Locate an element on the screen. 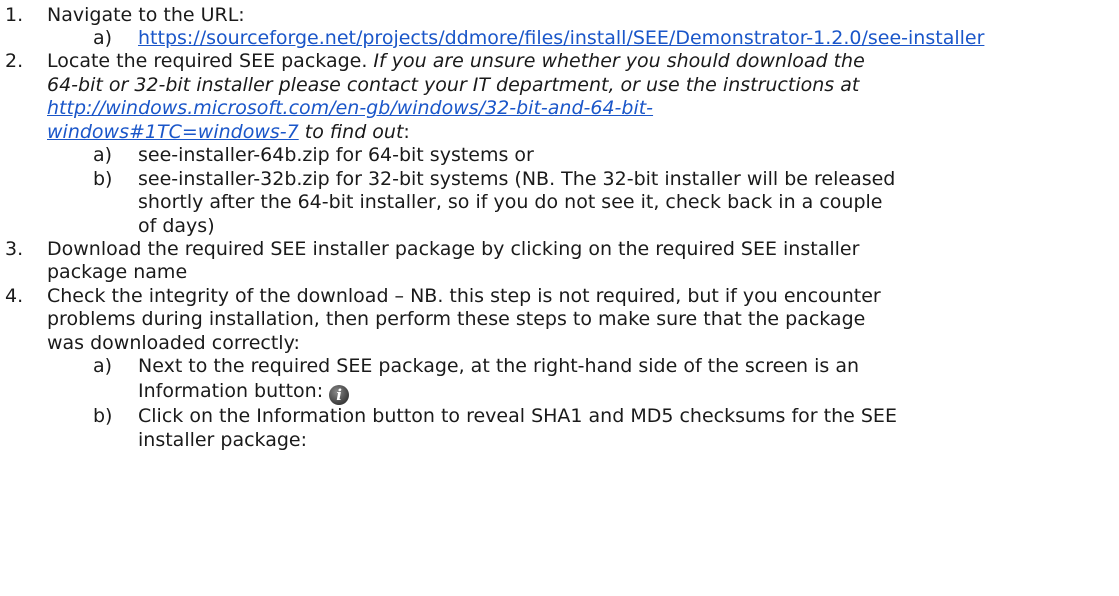 This screenshot has width=1119, height=596. step-3-line-2: package name is located at coordinates (117, 272).